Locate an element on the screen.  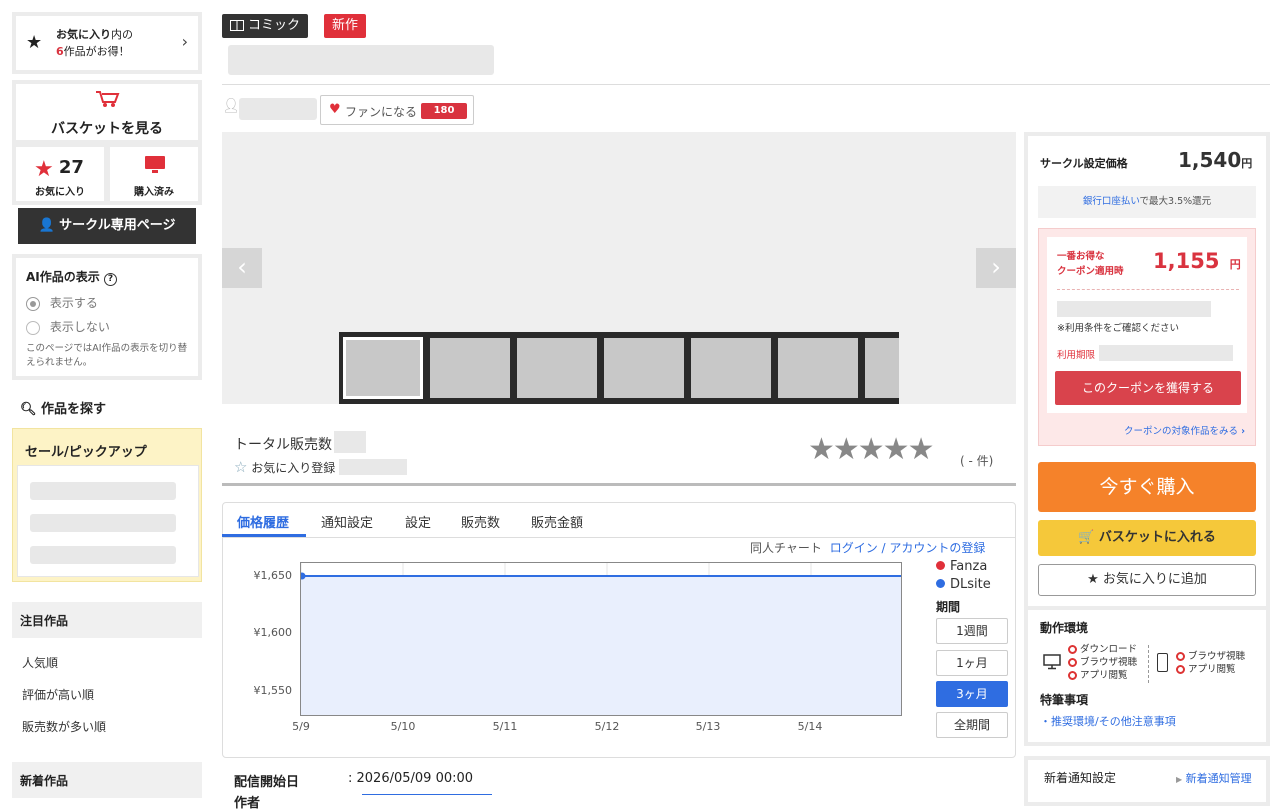
monitor-icon is located at coordinates (155, 167).